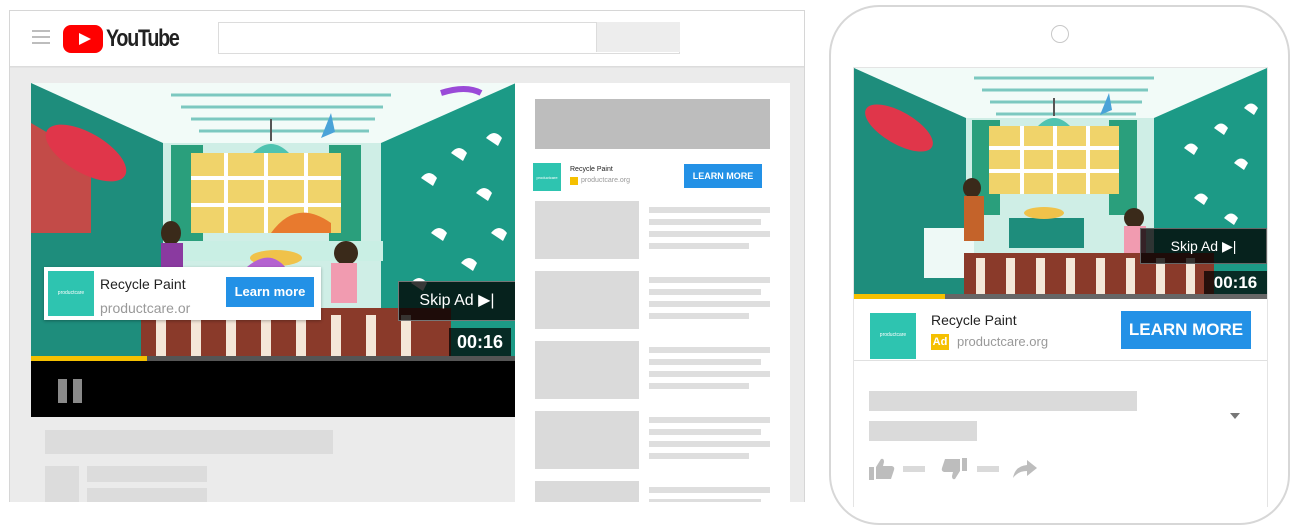 This screenshot has height=525, width=1291. Describe the element at coordinates (954, 469) in the screenshot. I see `thumbs-down-icon` at that location.